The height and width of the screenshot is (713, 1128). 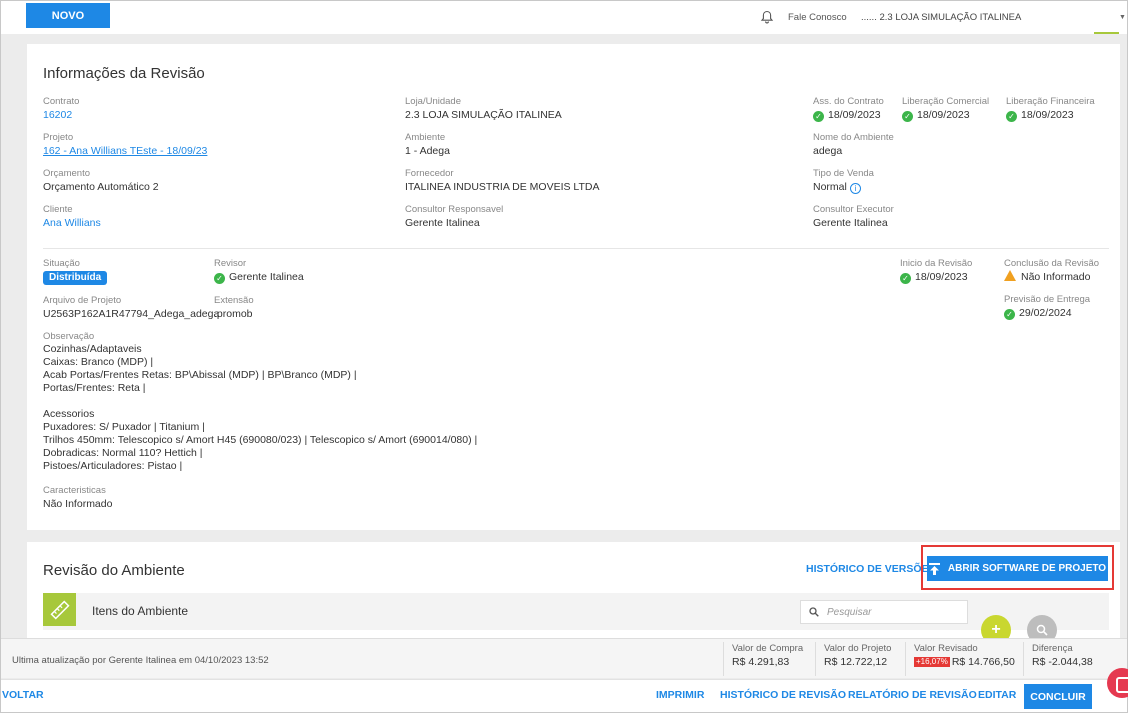 I want to click on itens-header: Itens do Ambiente Pesquisar, so click(x=576, y=611).